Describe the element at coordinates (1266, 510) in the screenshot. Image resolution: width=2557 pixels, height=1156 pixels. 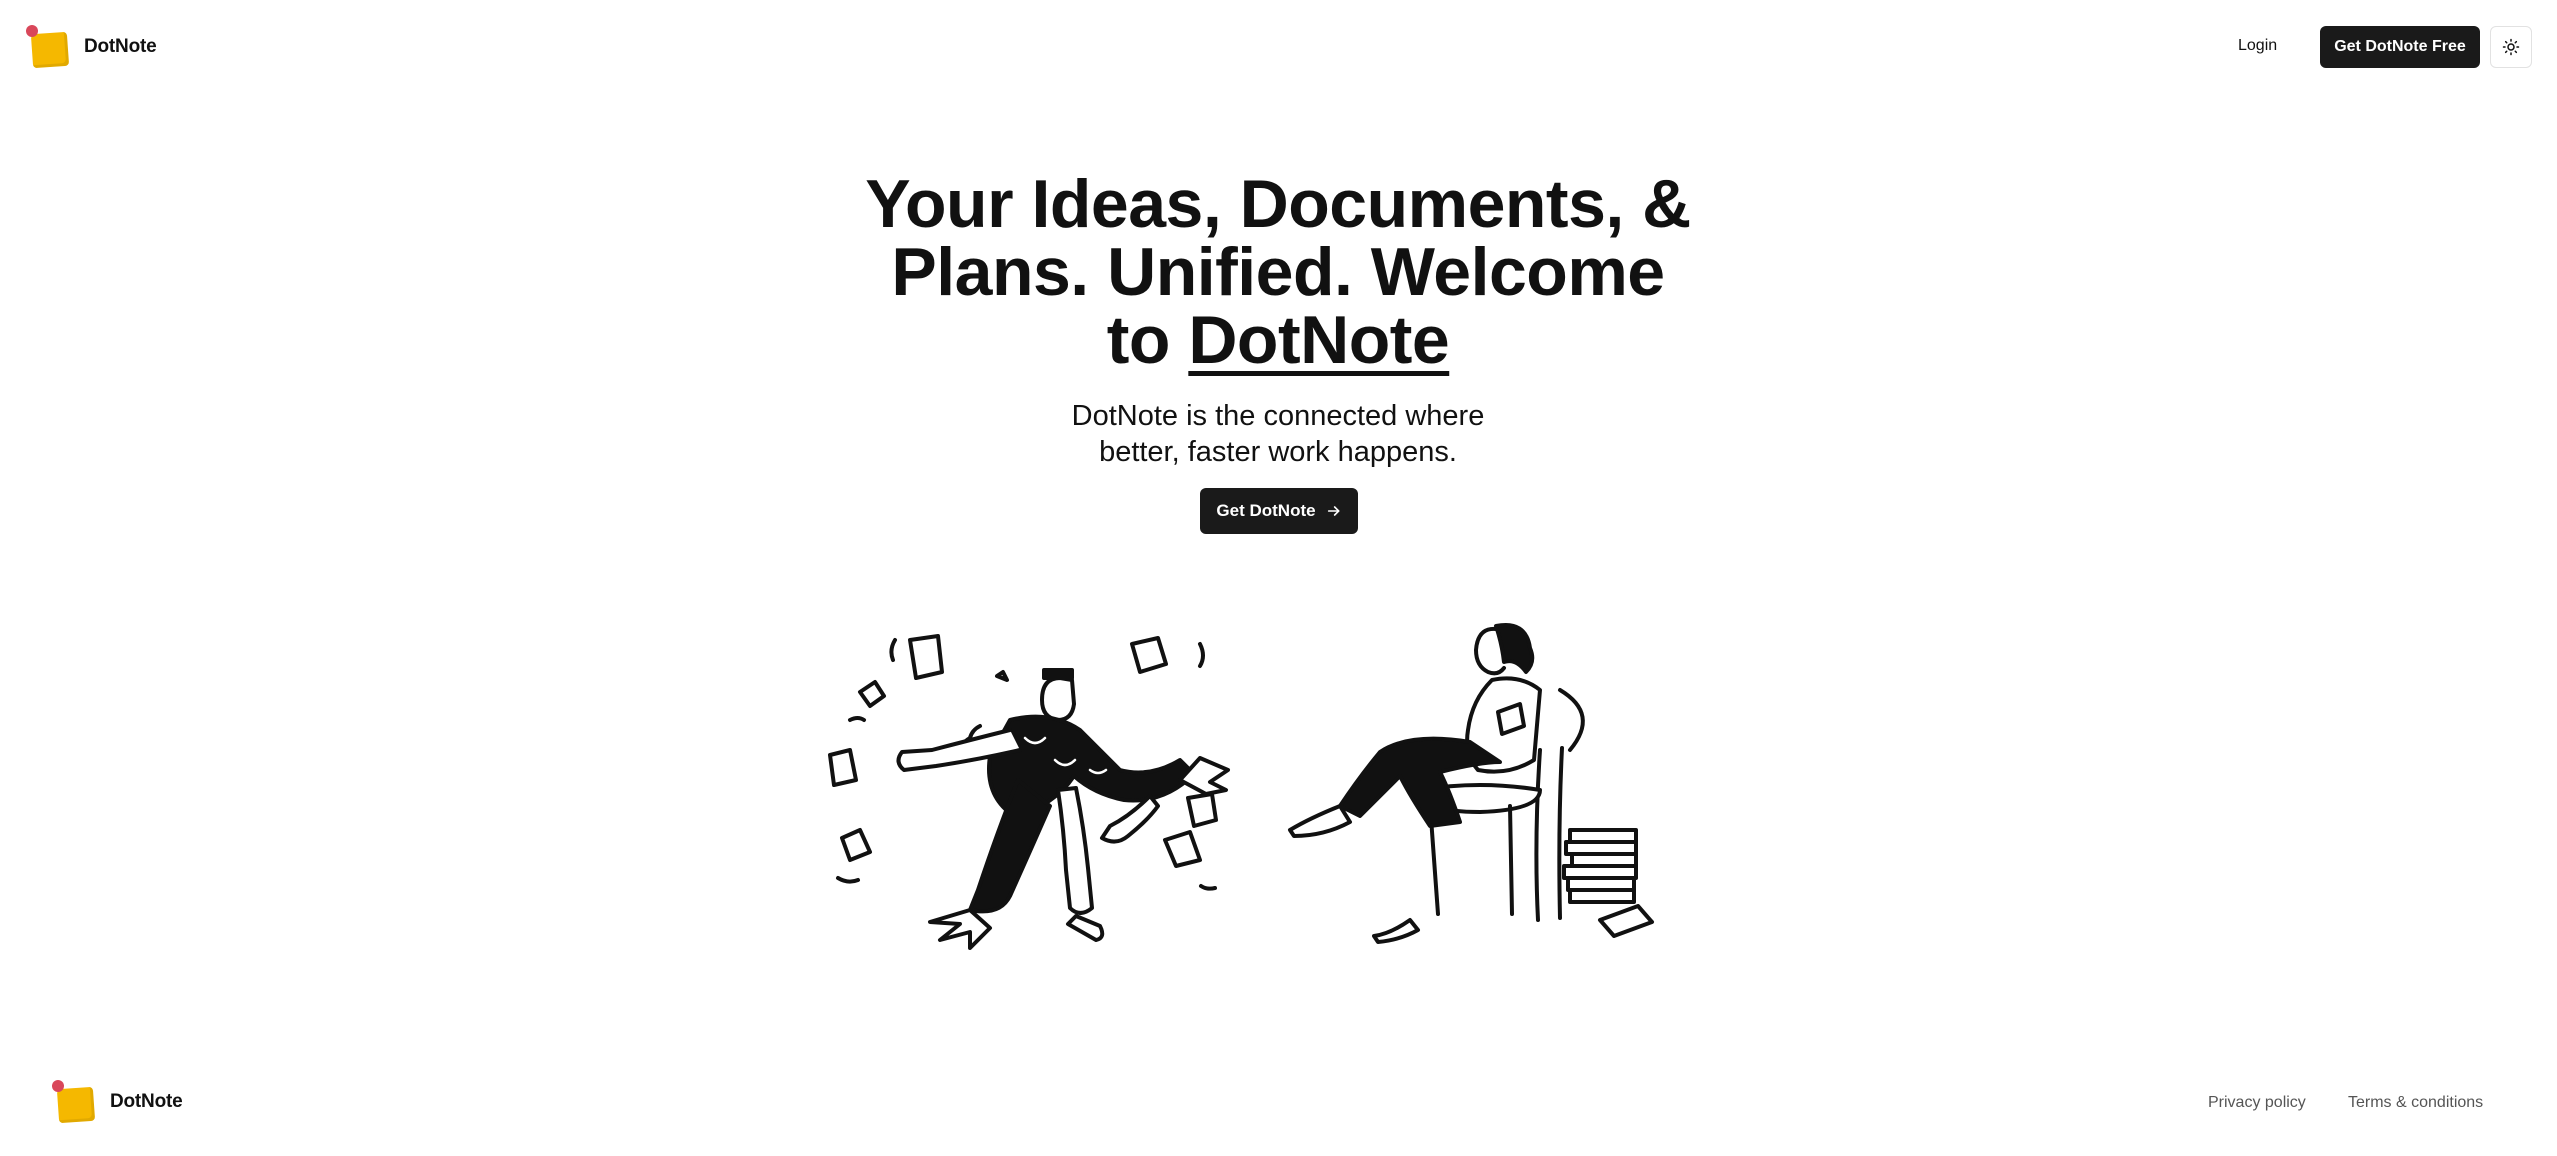
I see `get-dotnote-button-label: Get DotNote` at that location.